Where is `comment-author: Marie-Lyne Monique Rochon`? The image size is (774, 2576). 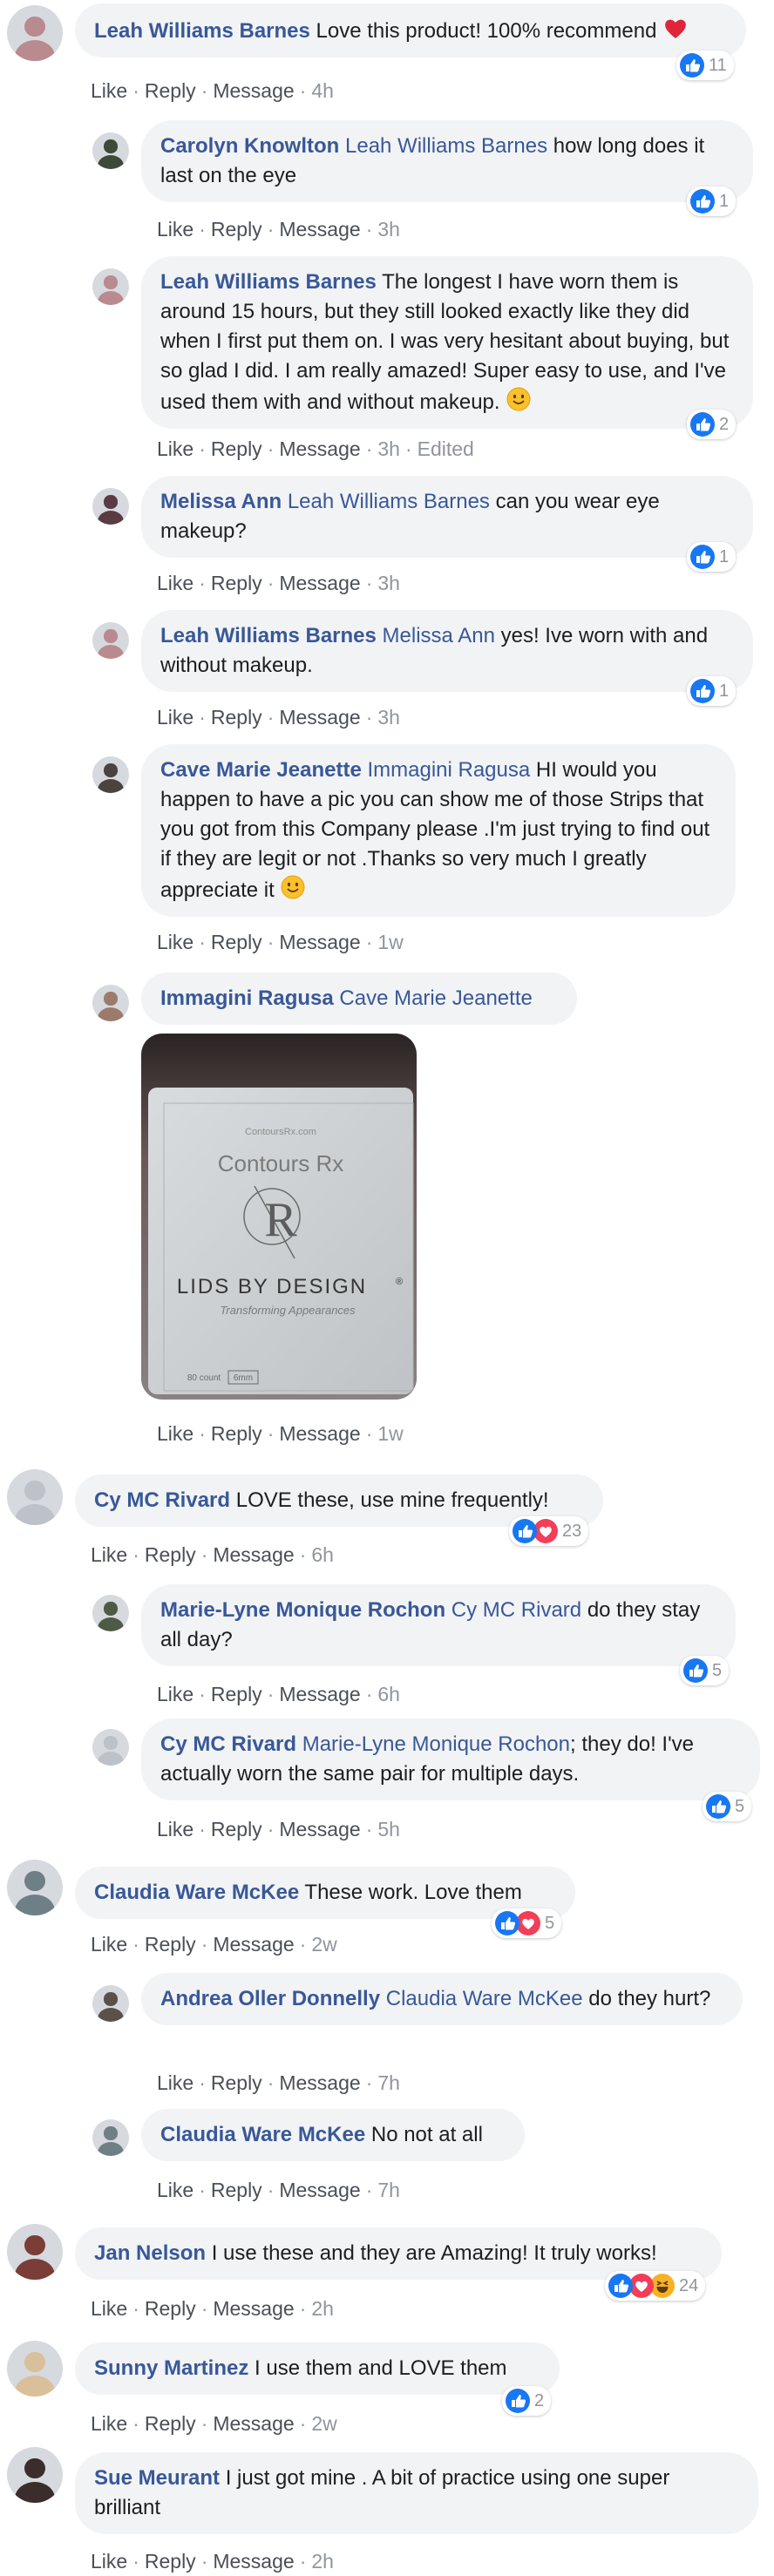
comment-author: Marie-Lyne Monique Rochon is located at coordinates (302, 1610).